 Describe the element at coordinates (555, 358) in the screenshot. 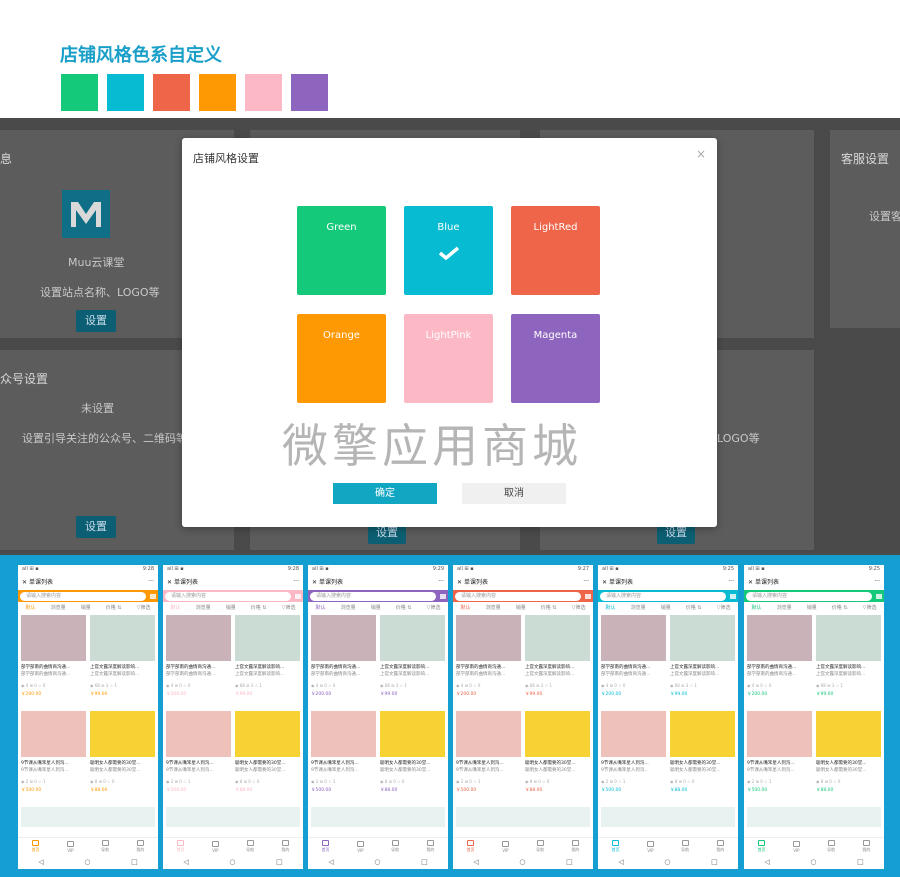

I see `color-option-magenta: Magenta` at that location.